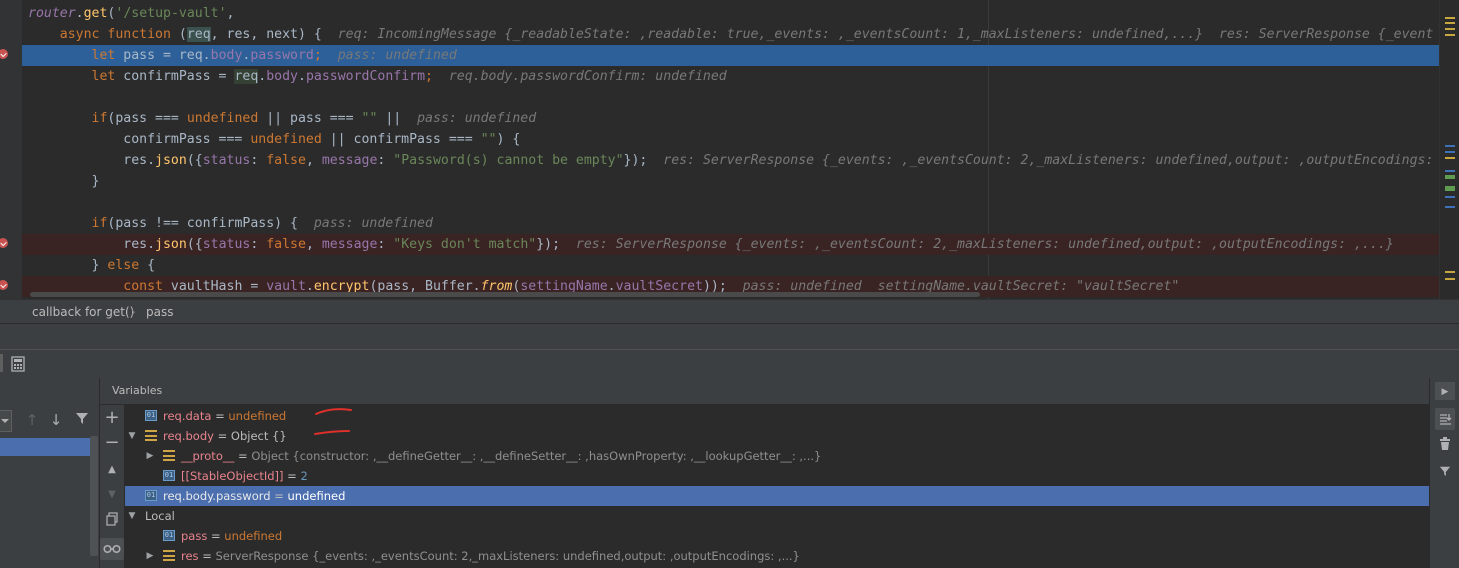  I want to click on horizontal-scrollbar, so click(505, 294).